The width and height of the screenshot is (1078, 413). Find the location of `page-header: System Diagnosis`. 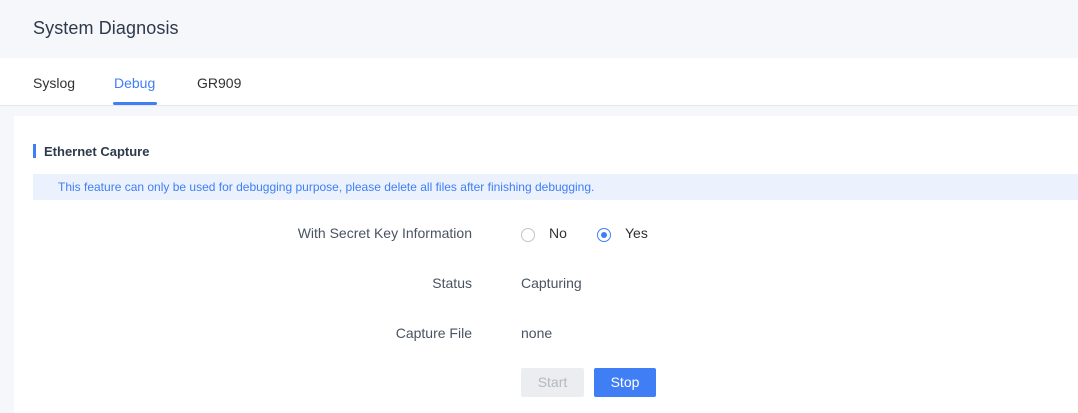

page-header: System Diagnosis is located at coordinates (539, 29).